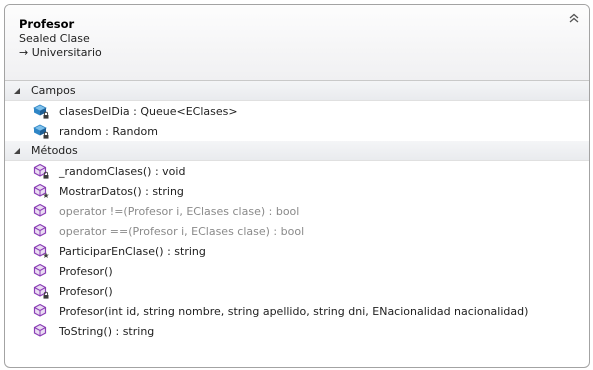 The image size is (593, 370). I want to click on list-item: MostrarDatos() : string, so click(297, 191).